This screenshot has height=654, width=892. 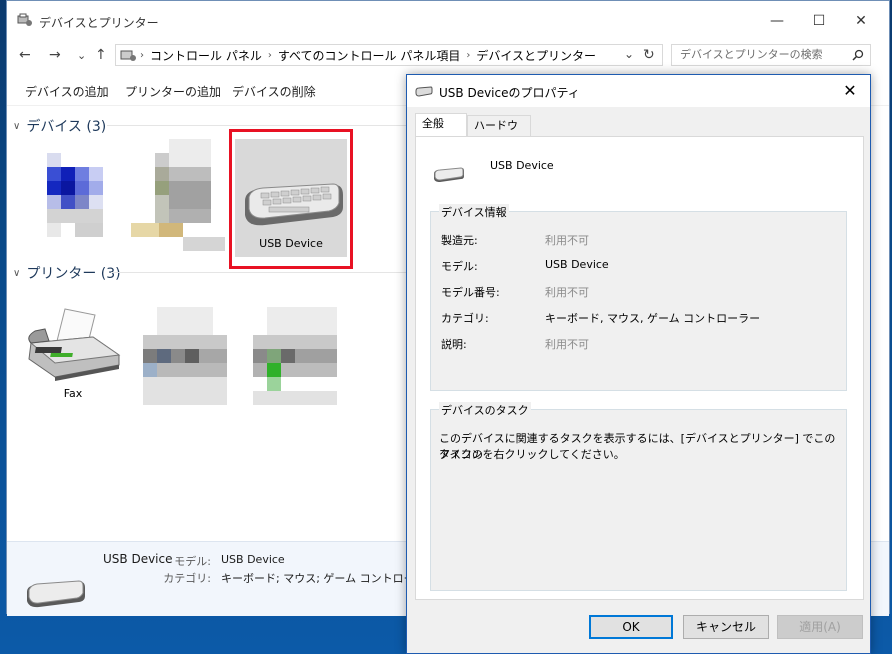 I want to click on manufacturer-value: 利用不可, so click(x=567, y=240).